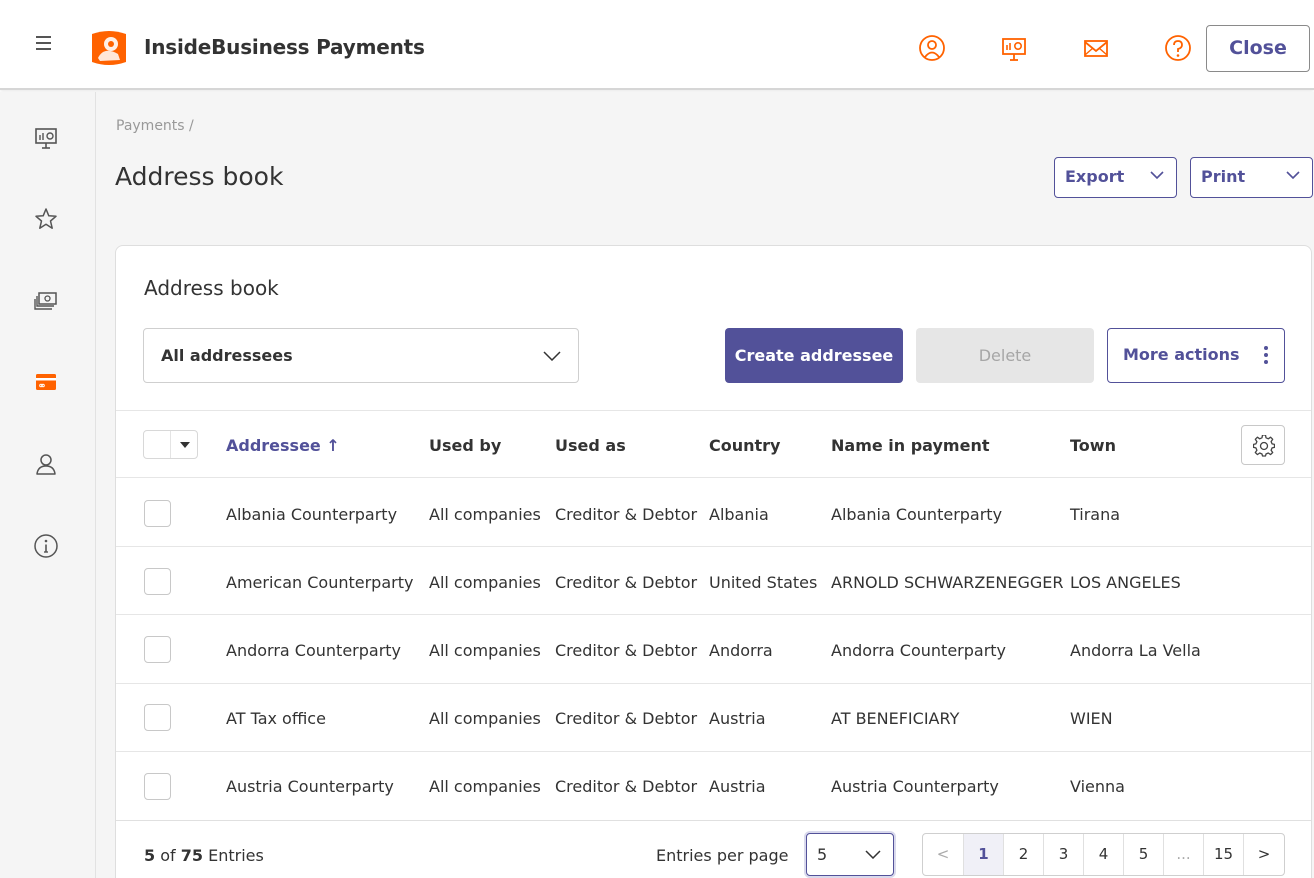 The height and width of the screenshot is (878, 1314). I want to click on cell-town: Andorra La Vella, so click(1135, 650).